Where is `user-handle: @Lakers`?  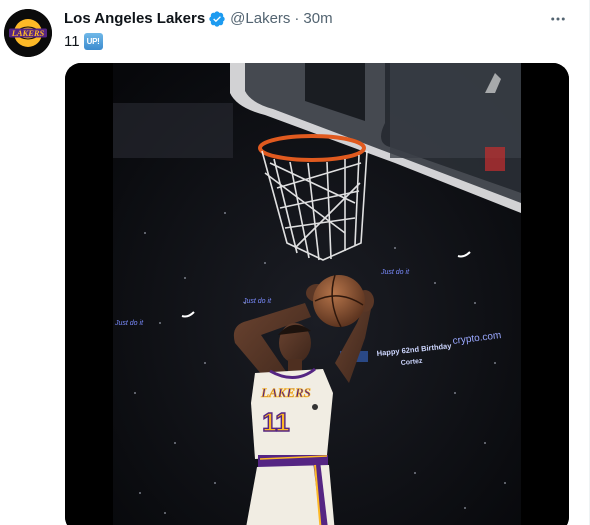
user-handle: @Lakers is located at coordinates (260, 19).